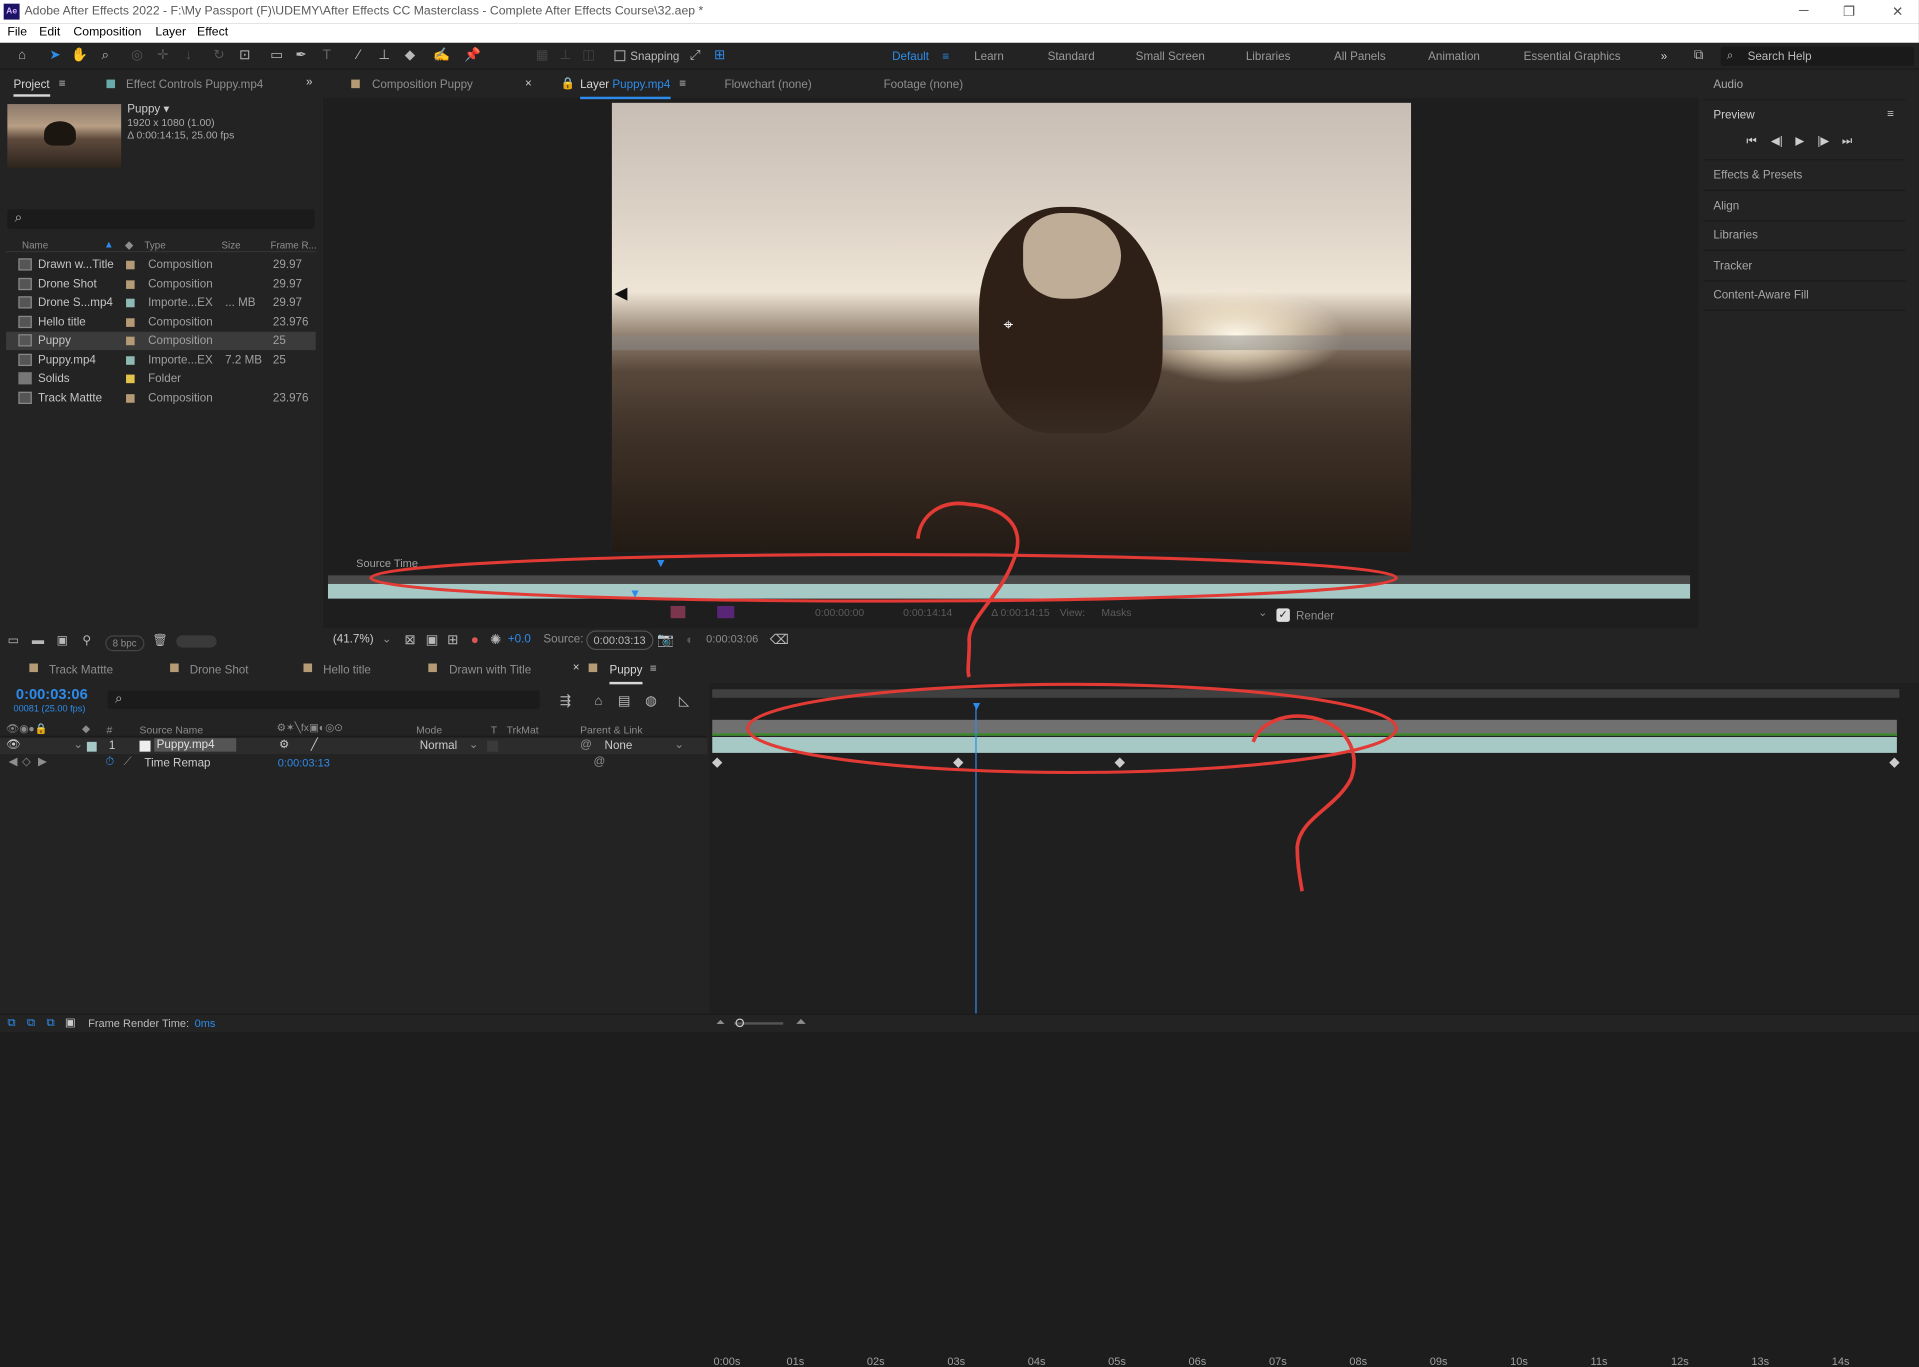 This screenshot has height=1367, width=1919. I want to click on timeline-ruler-tick: 12s, so click(1679, 1361).